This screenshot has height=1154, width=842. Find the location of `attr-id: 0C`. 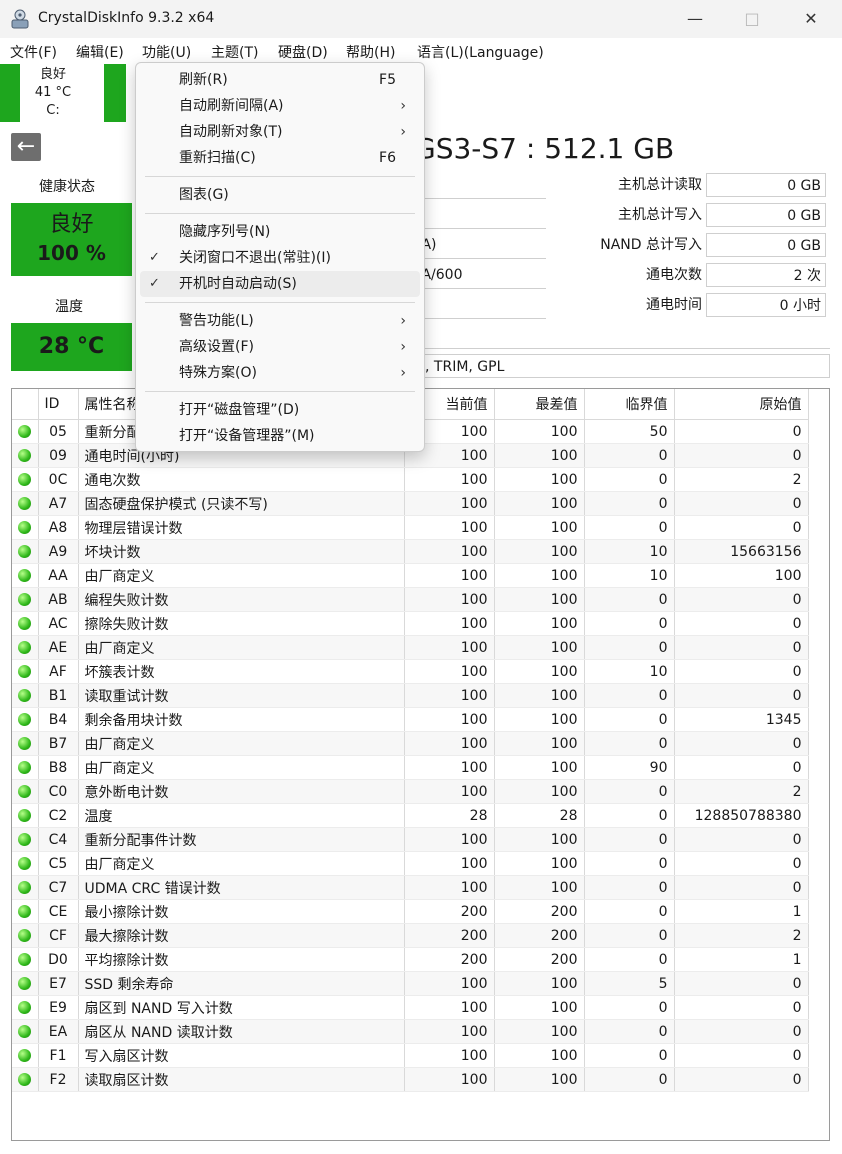

attr-id: 0C is located at coordinates (58, 479).